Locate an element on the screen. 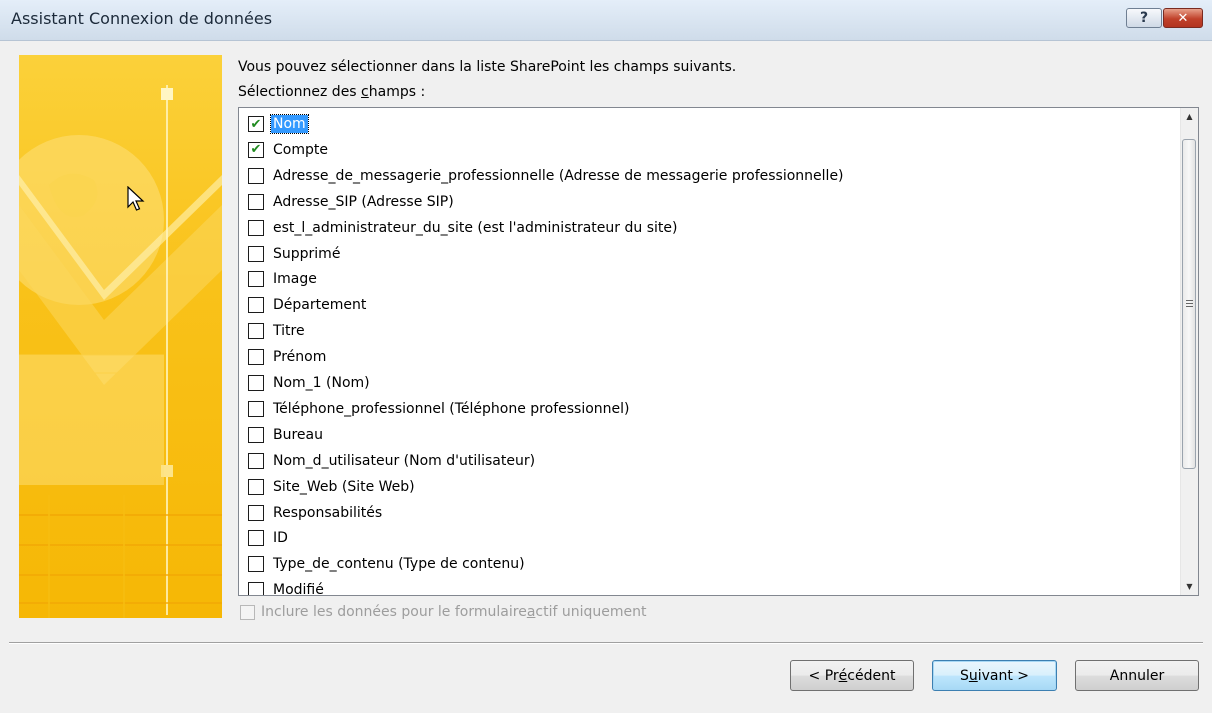 Image resolution: width=1212 pixels, height=713 pixels. field-label: Département is located at coordinates (320, 305).